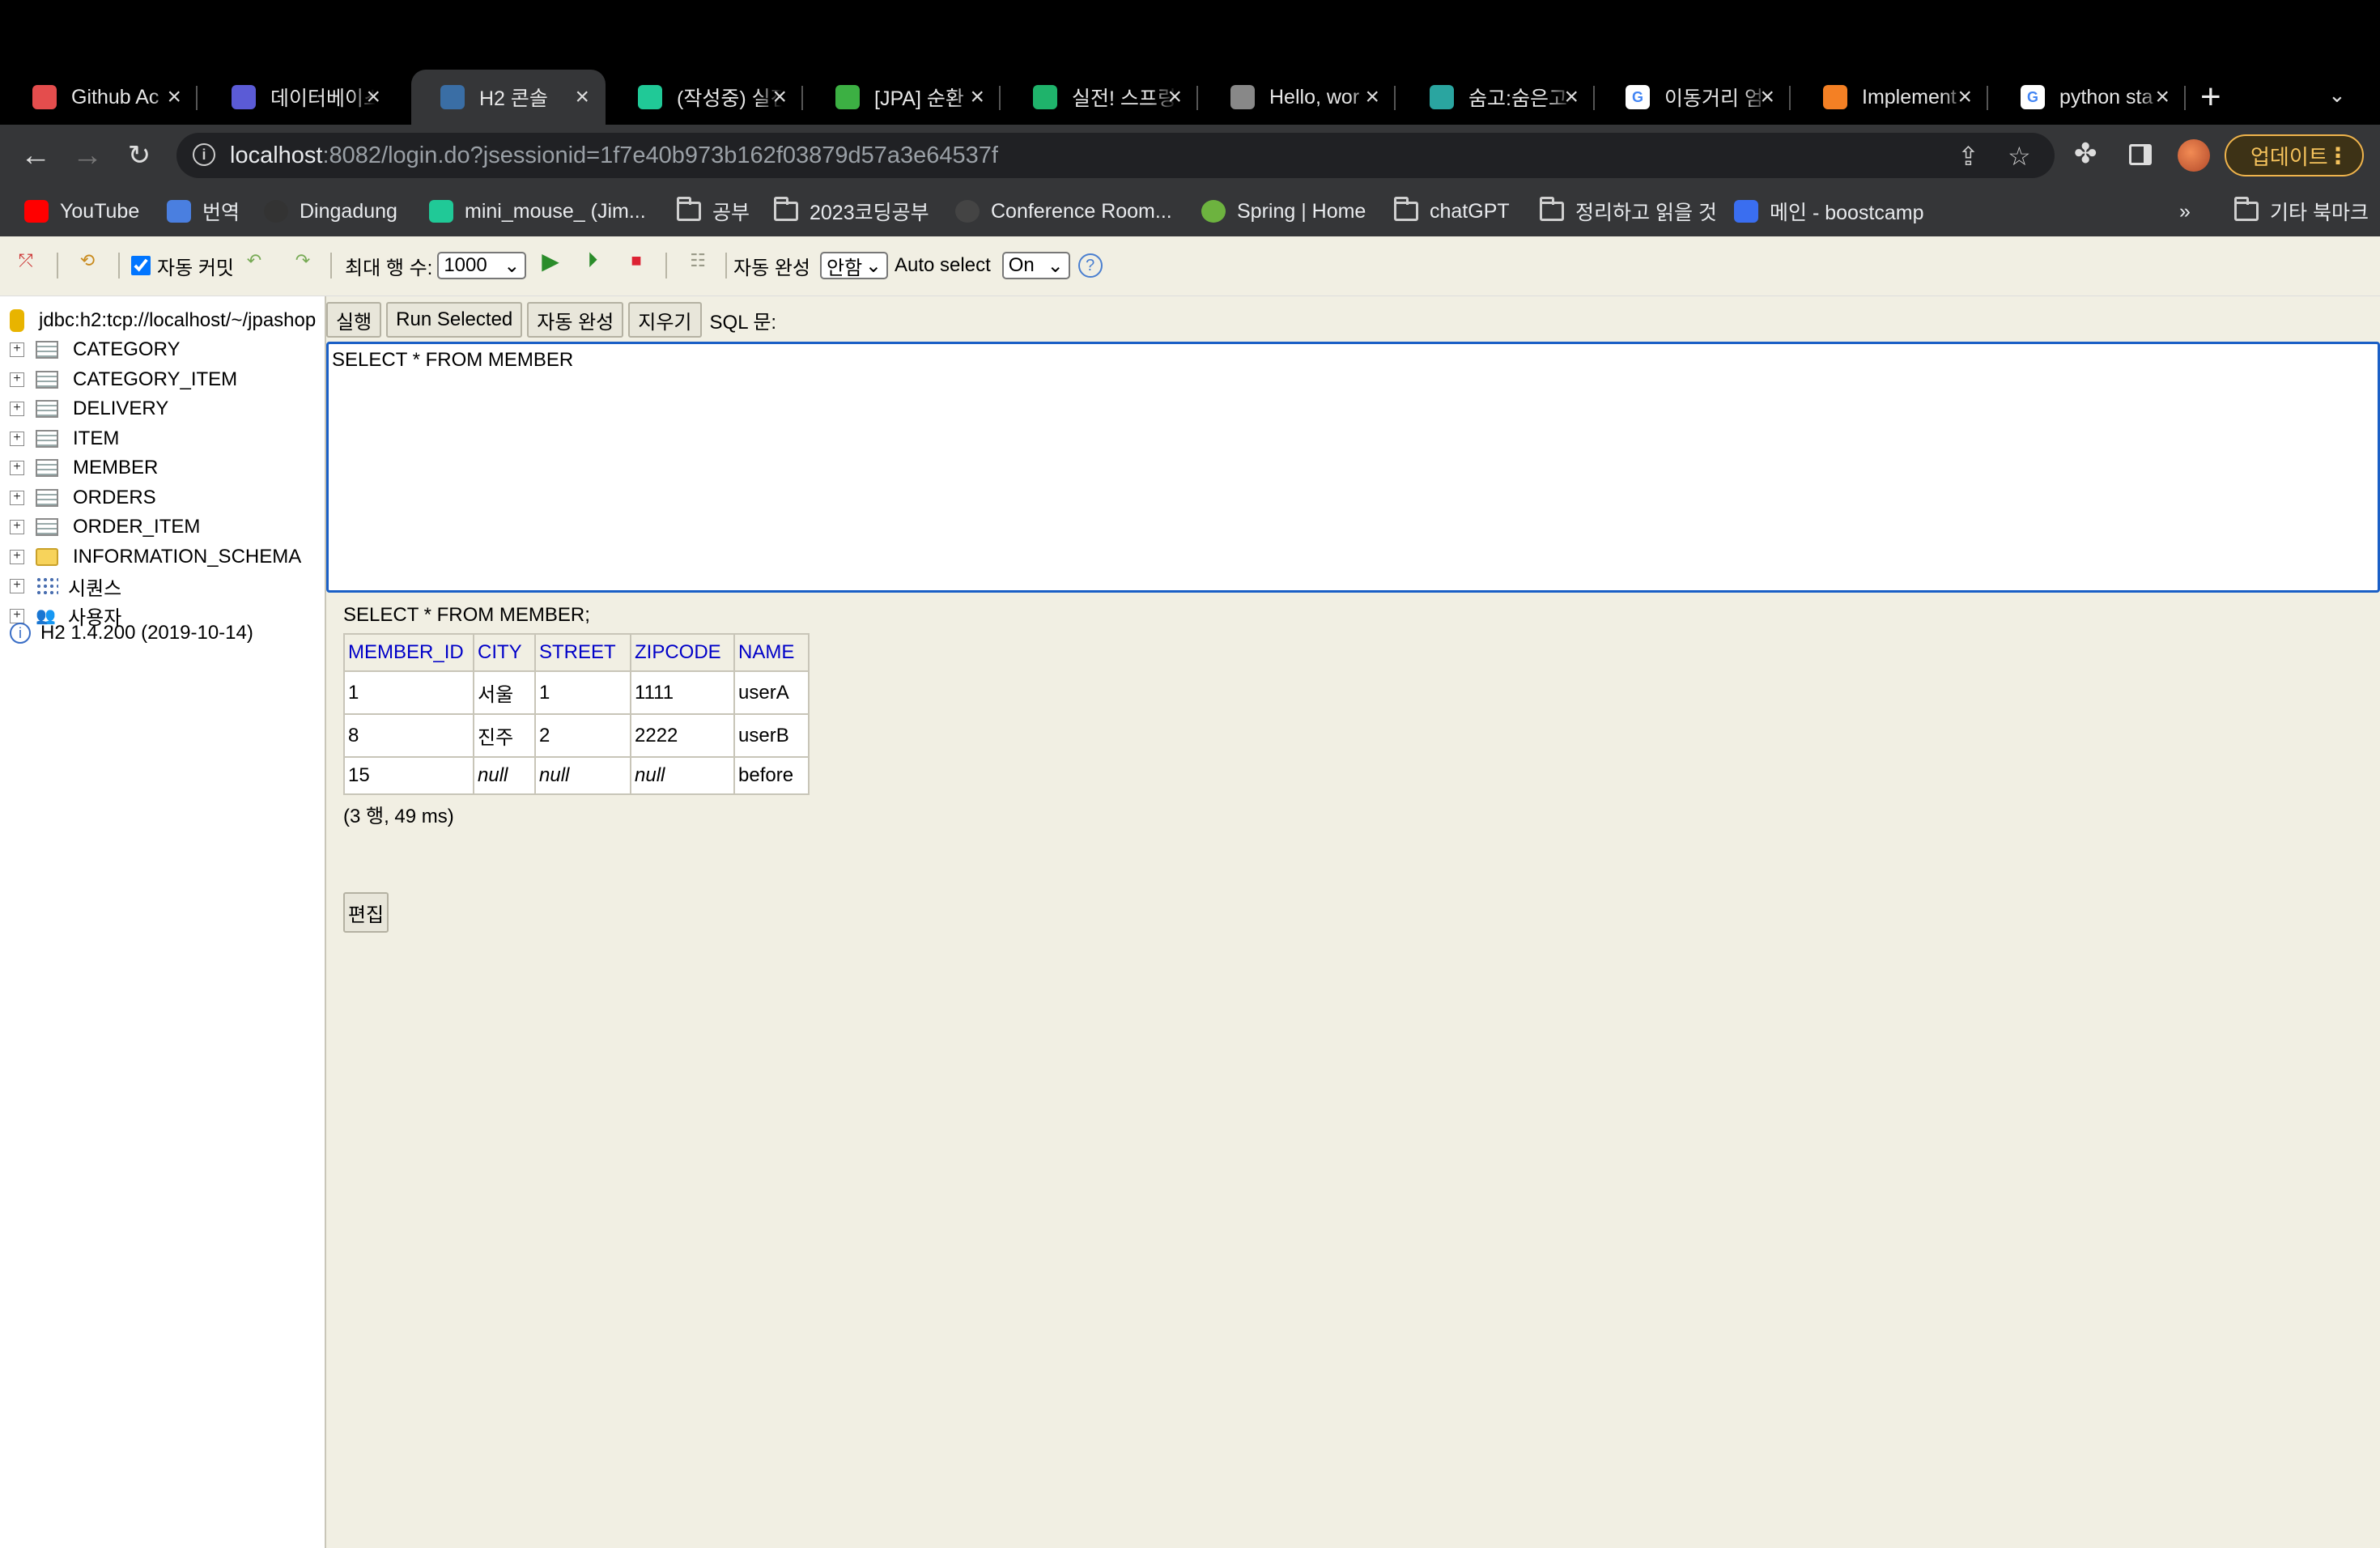  Describe the element at coordinates (1452, 211) in the screenshot. I see `bookmark-item: chatGPT` at that location.